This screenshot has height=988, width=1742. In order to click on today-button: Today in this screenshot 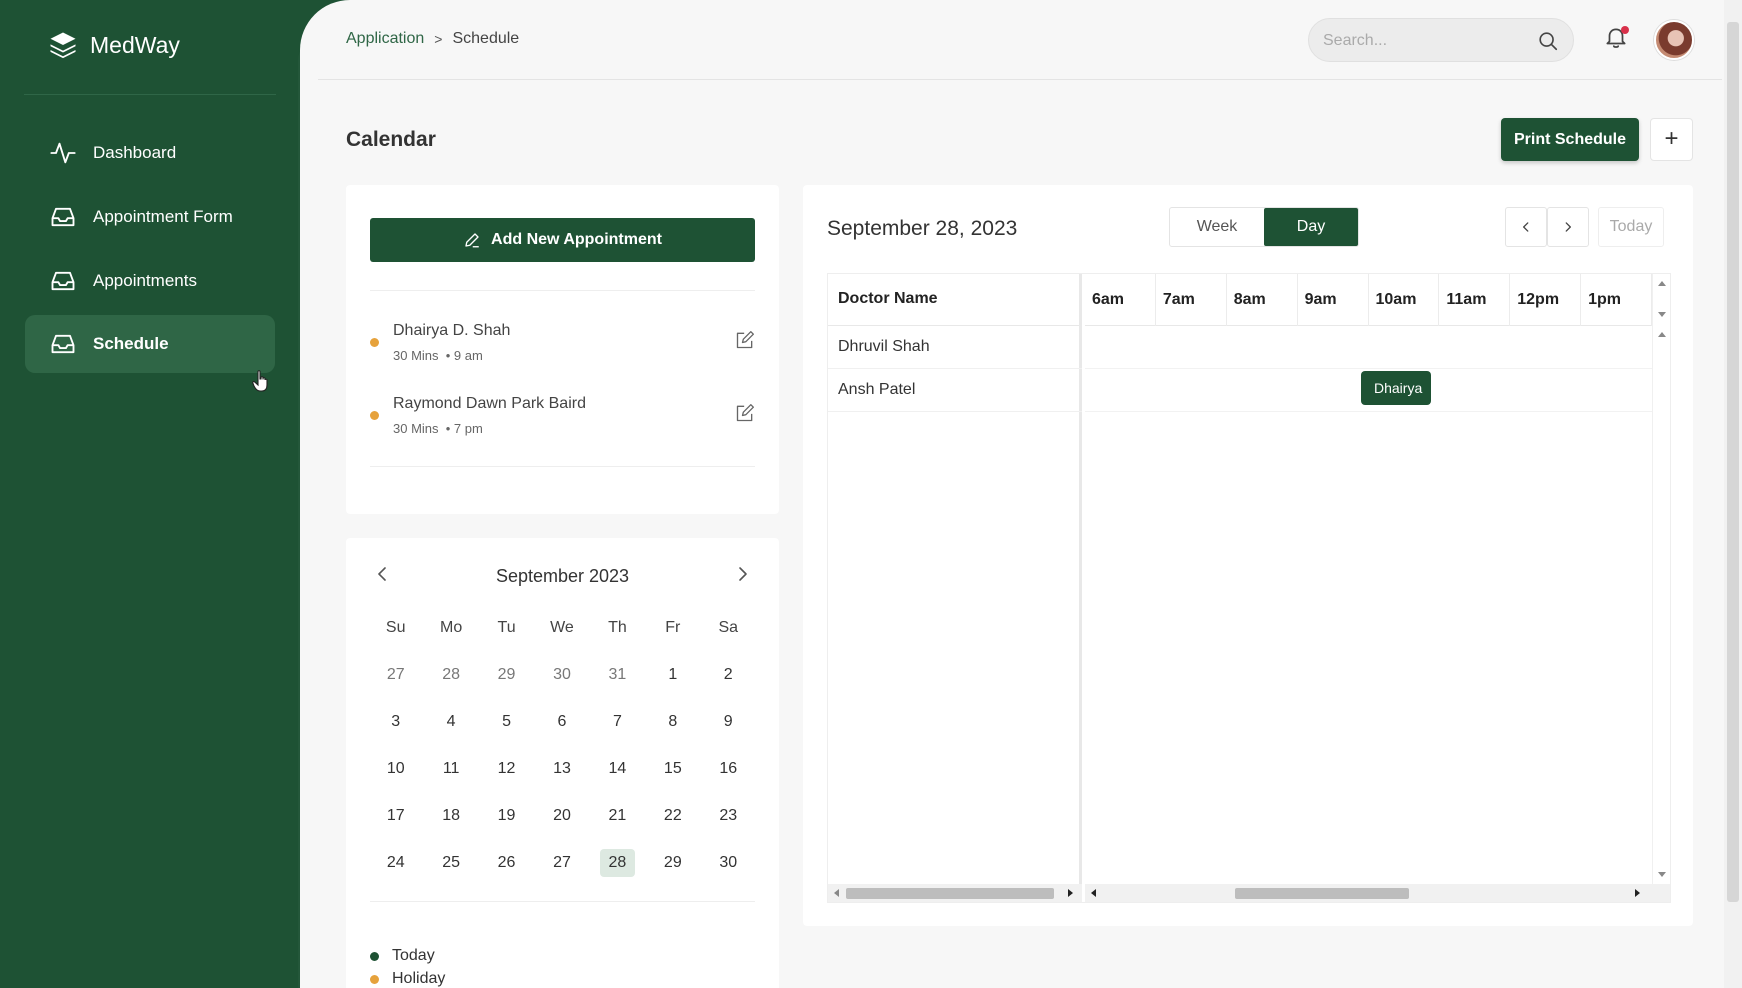, I will do `click(1631, 227)`.